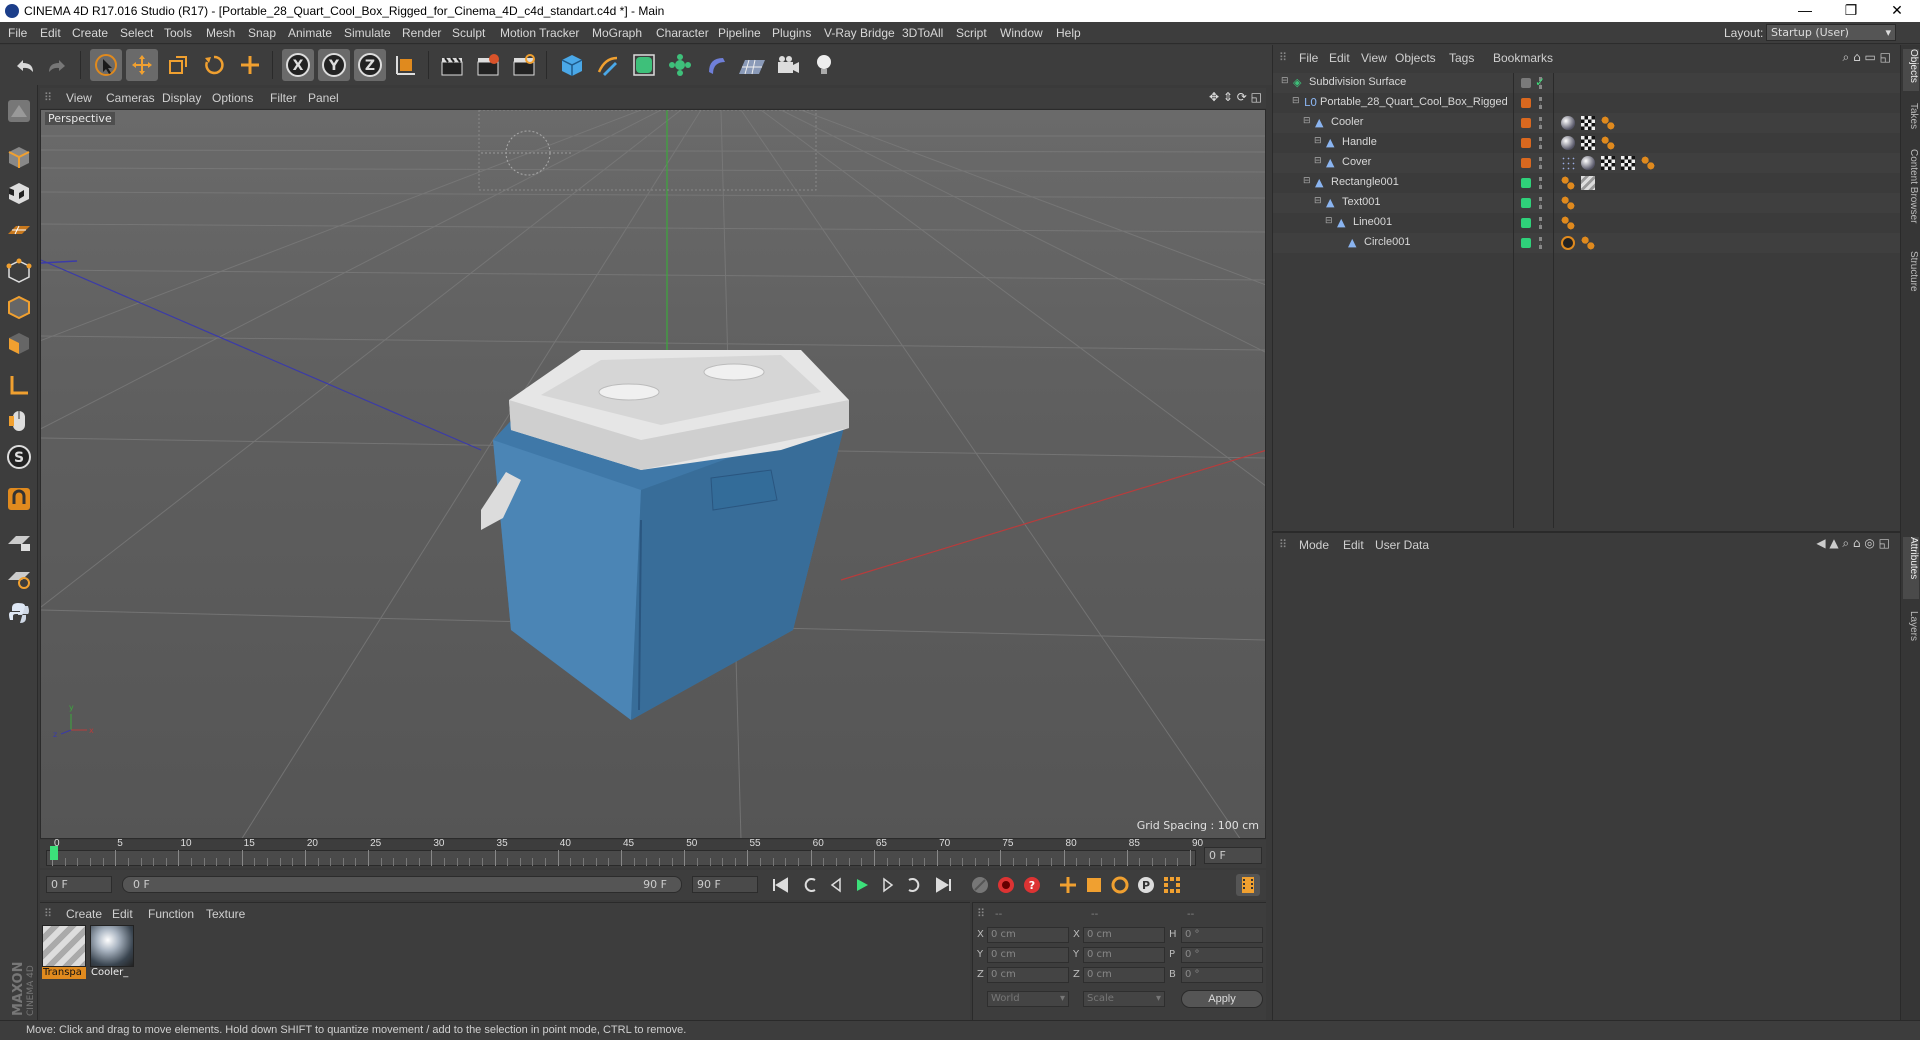  What do you see at coordinates (1461, 58) in the screenshot?
I see `om-menu-tags: Tags` at bounding box center [1461, 58].